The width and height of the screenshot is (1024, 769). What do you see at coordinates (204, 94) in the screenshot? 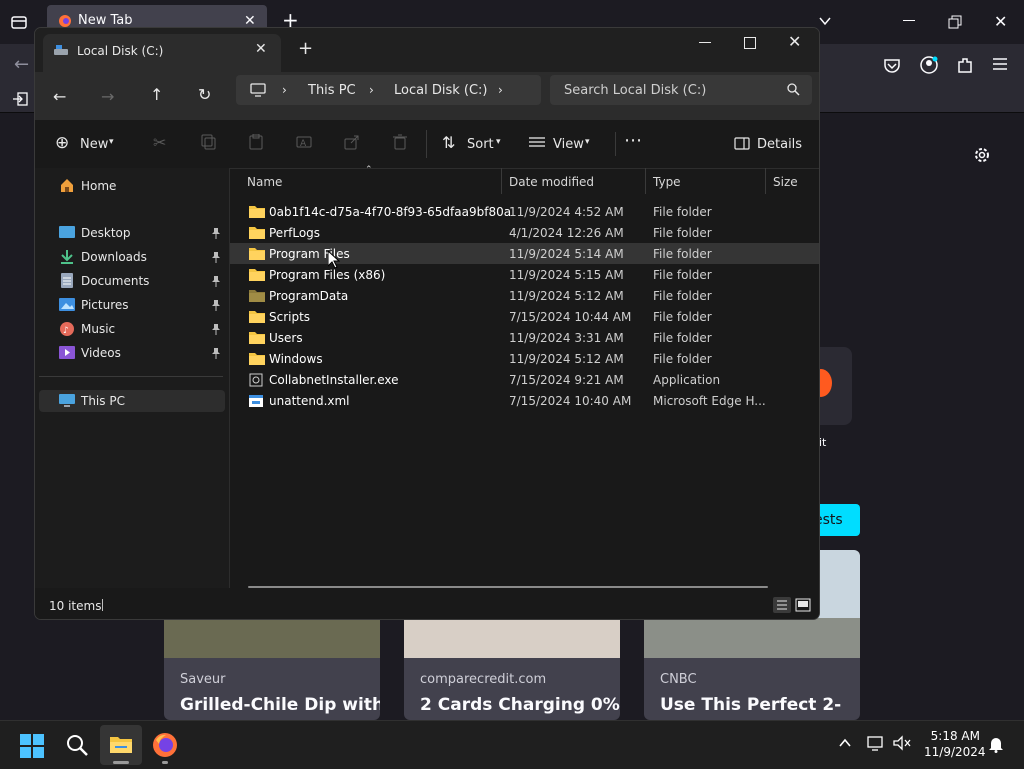
I see `refresh-icon: ↻` at bounding box center [204, 94].